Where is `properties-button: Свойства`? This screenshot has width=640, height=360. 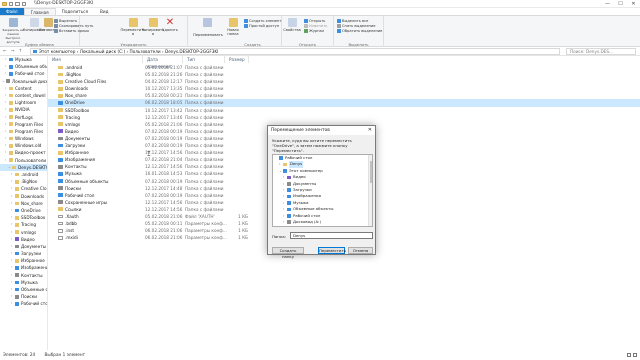
properties-button: Свойства is located at coordinates (292, 25).